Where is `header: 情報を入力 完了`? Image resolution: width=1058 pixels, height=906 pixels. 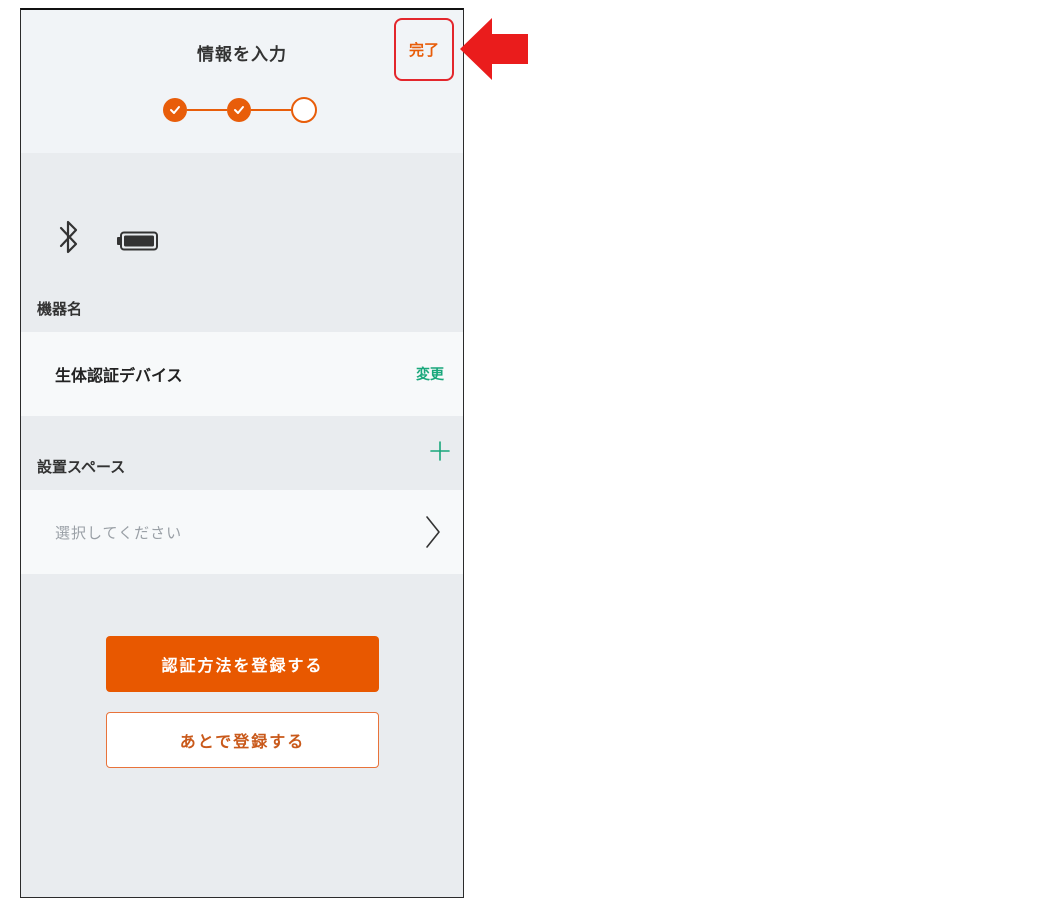 header: 情報を入力 完了 is located at coordinates (242, 81).